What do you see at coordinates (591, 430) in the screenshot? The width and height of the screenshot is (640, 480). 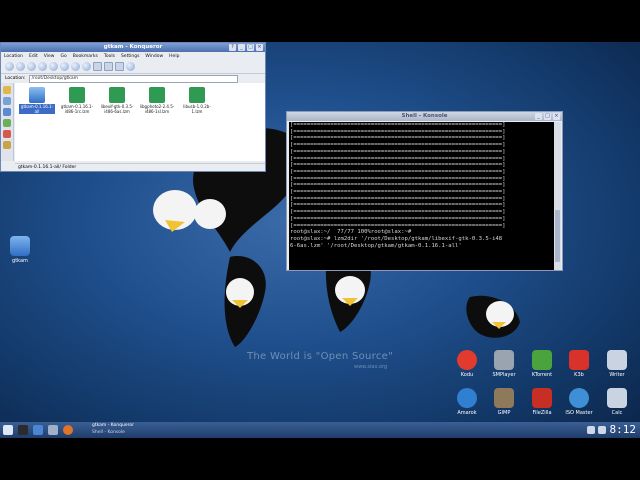 I see `network-tray-icon` at bounding box center [591, 430].